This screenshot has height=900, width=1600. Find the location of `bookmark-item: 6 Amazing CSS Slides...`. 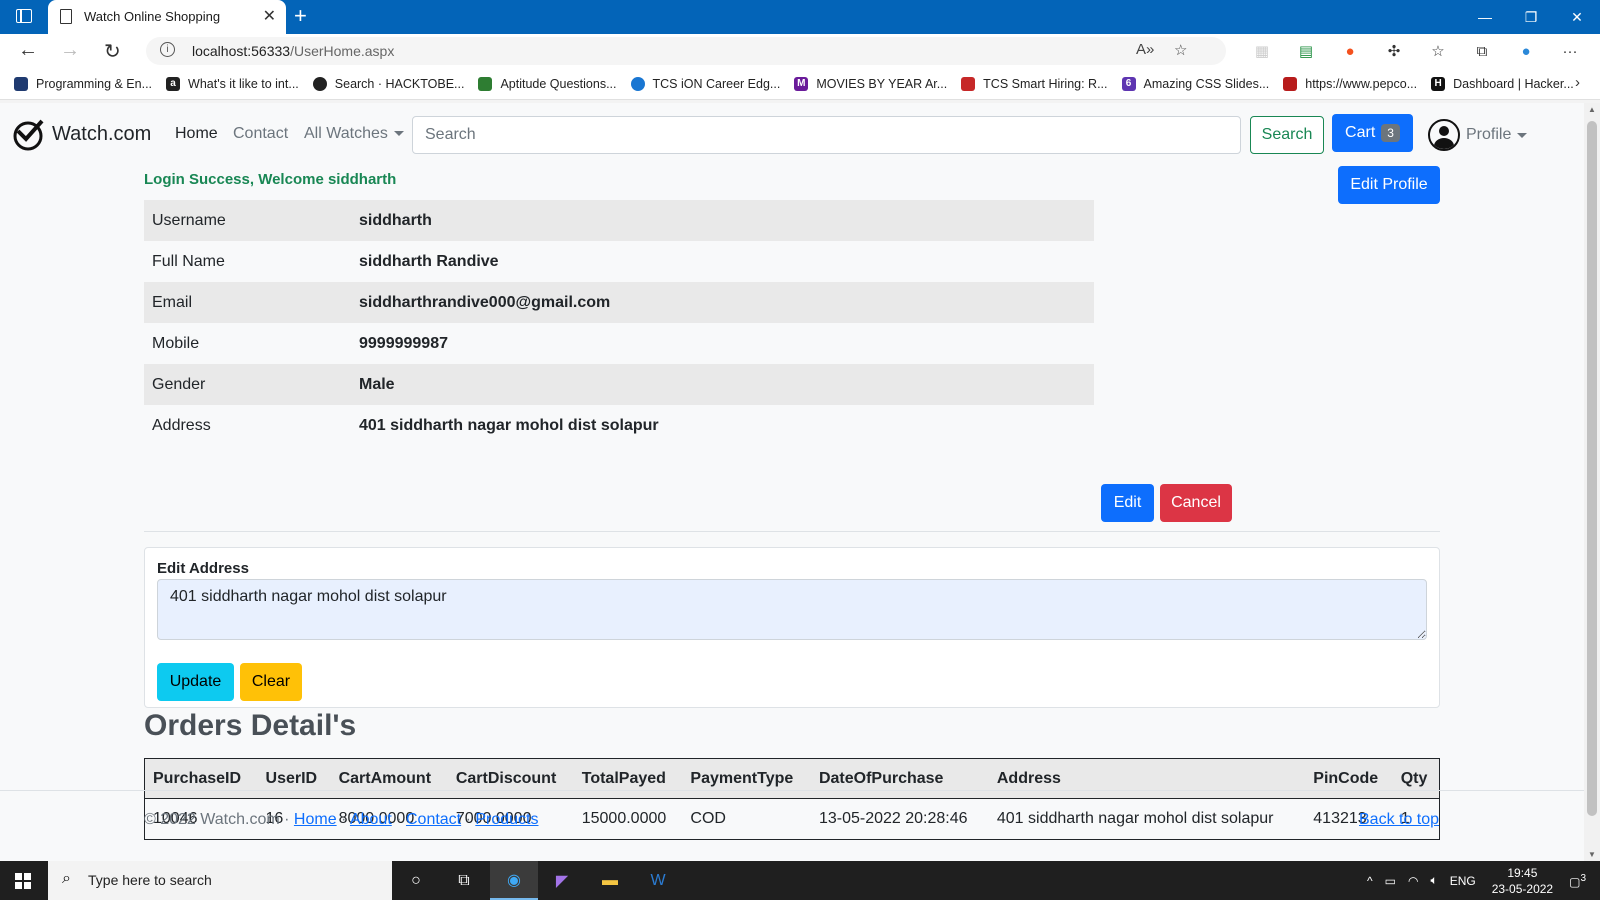

bookmark-item: 6 Amazing CSS Slides... is located at coordinates (1195, 83).